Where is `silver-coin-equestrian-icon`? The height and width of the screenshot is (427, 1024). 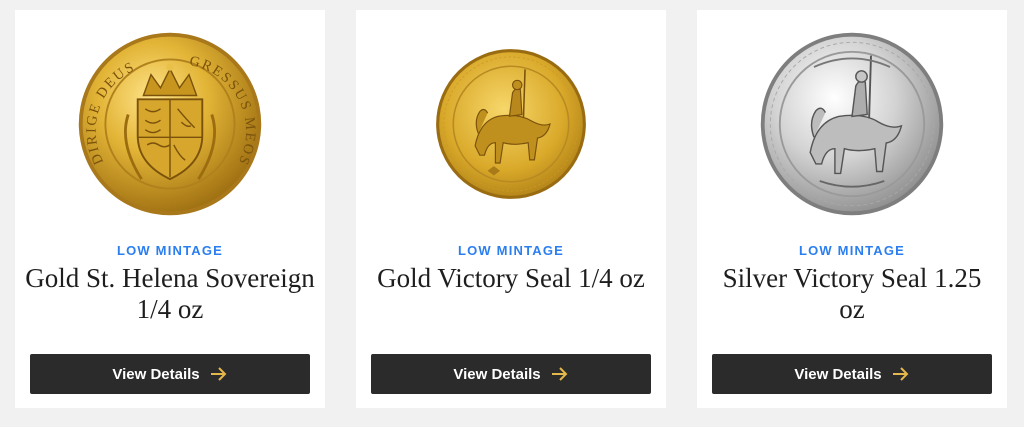
silver-coin-equestrian-icon is located at coordinates (852, 124).